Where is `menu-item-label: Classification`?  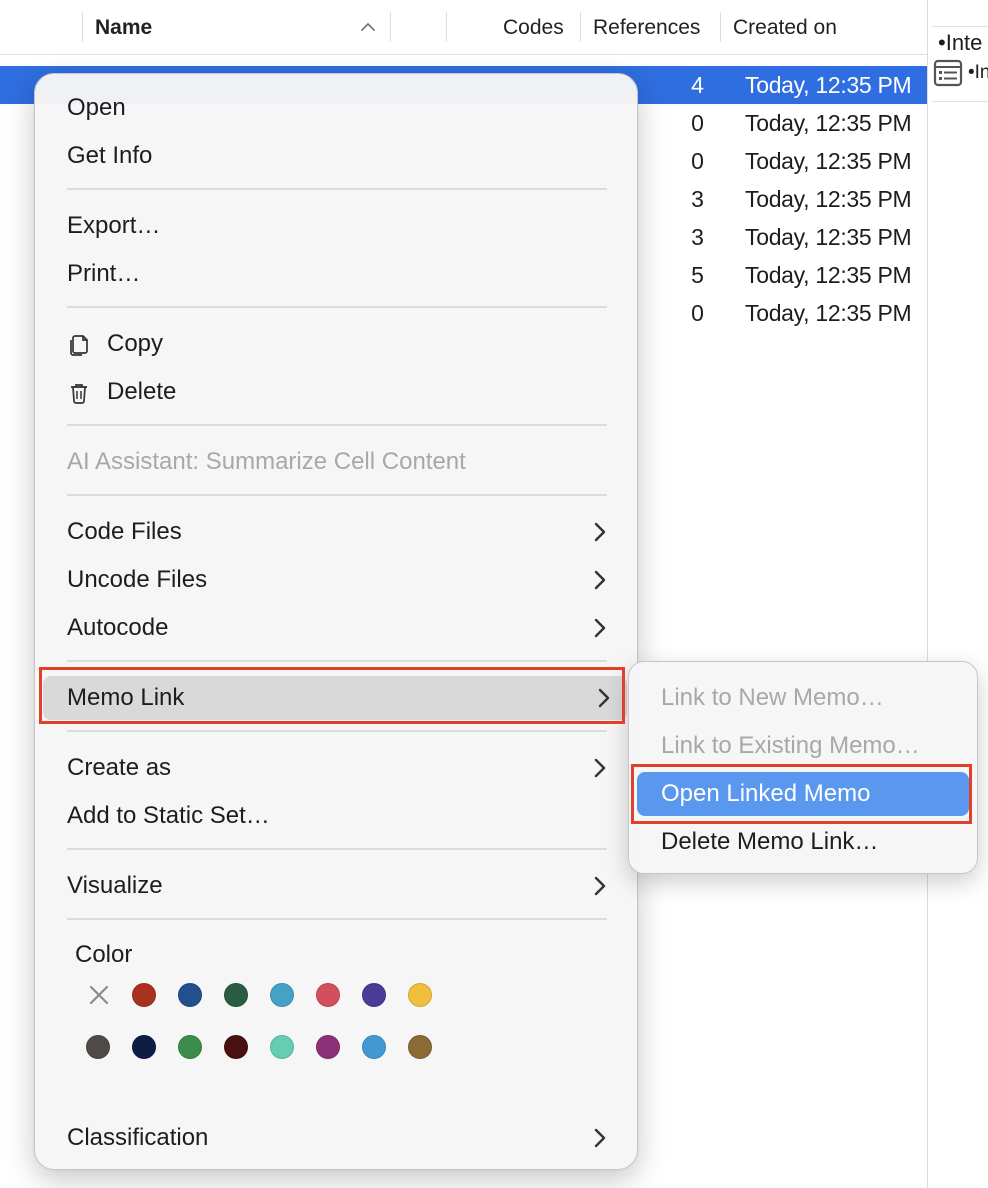
menu-item-label: Classification is located at coordinates (138, 1137).